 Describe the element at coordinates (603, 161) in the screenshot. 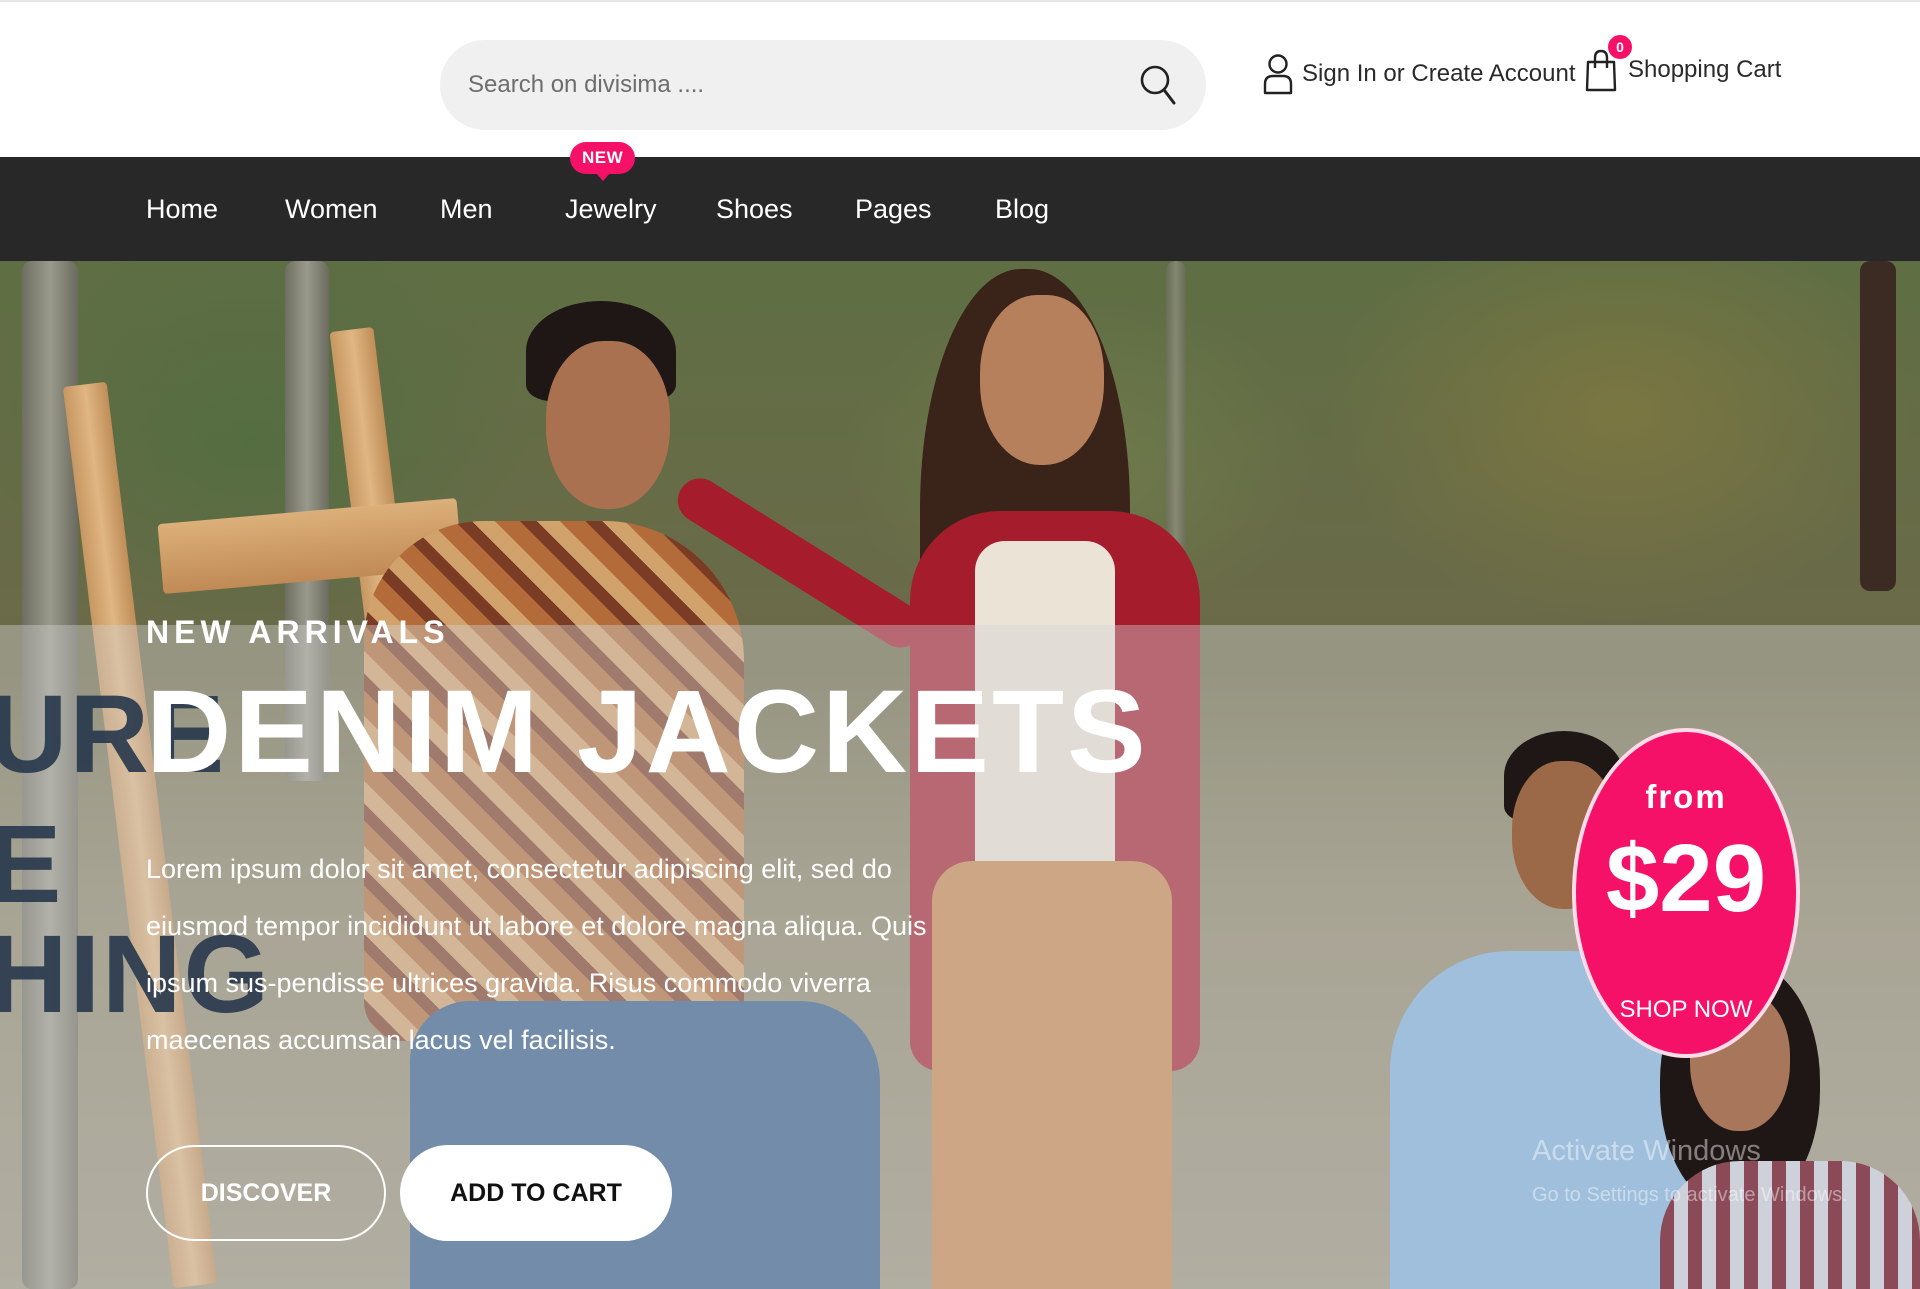

I see `new-badge: NEW` at that location.